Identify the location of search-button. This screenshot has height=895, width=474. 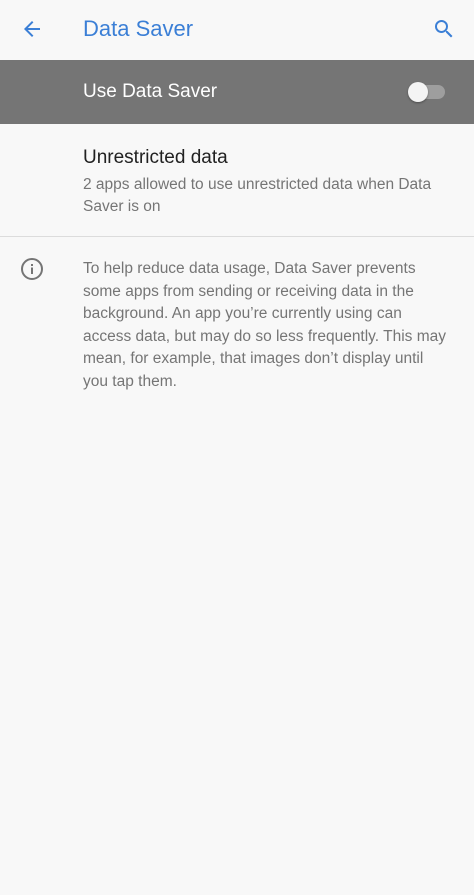
(444, 29).